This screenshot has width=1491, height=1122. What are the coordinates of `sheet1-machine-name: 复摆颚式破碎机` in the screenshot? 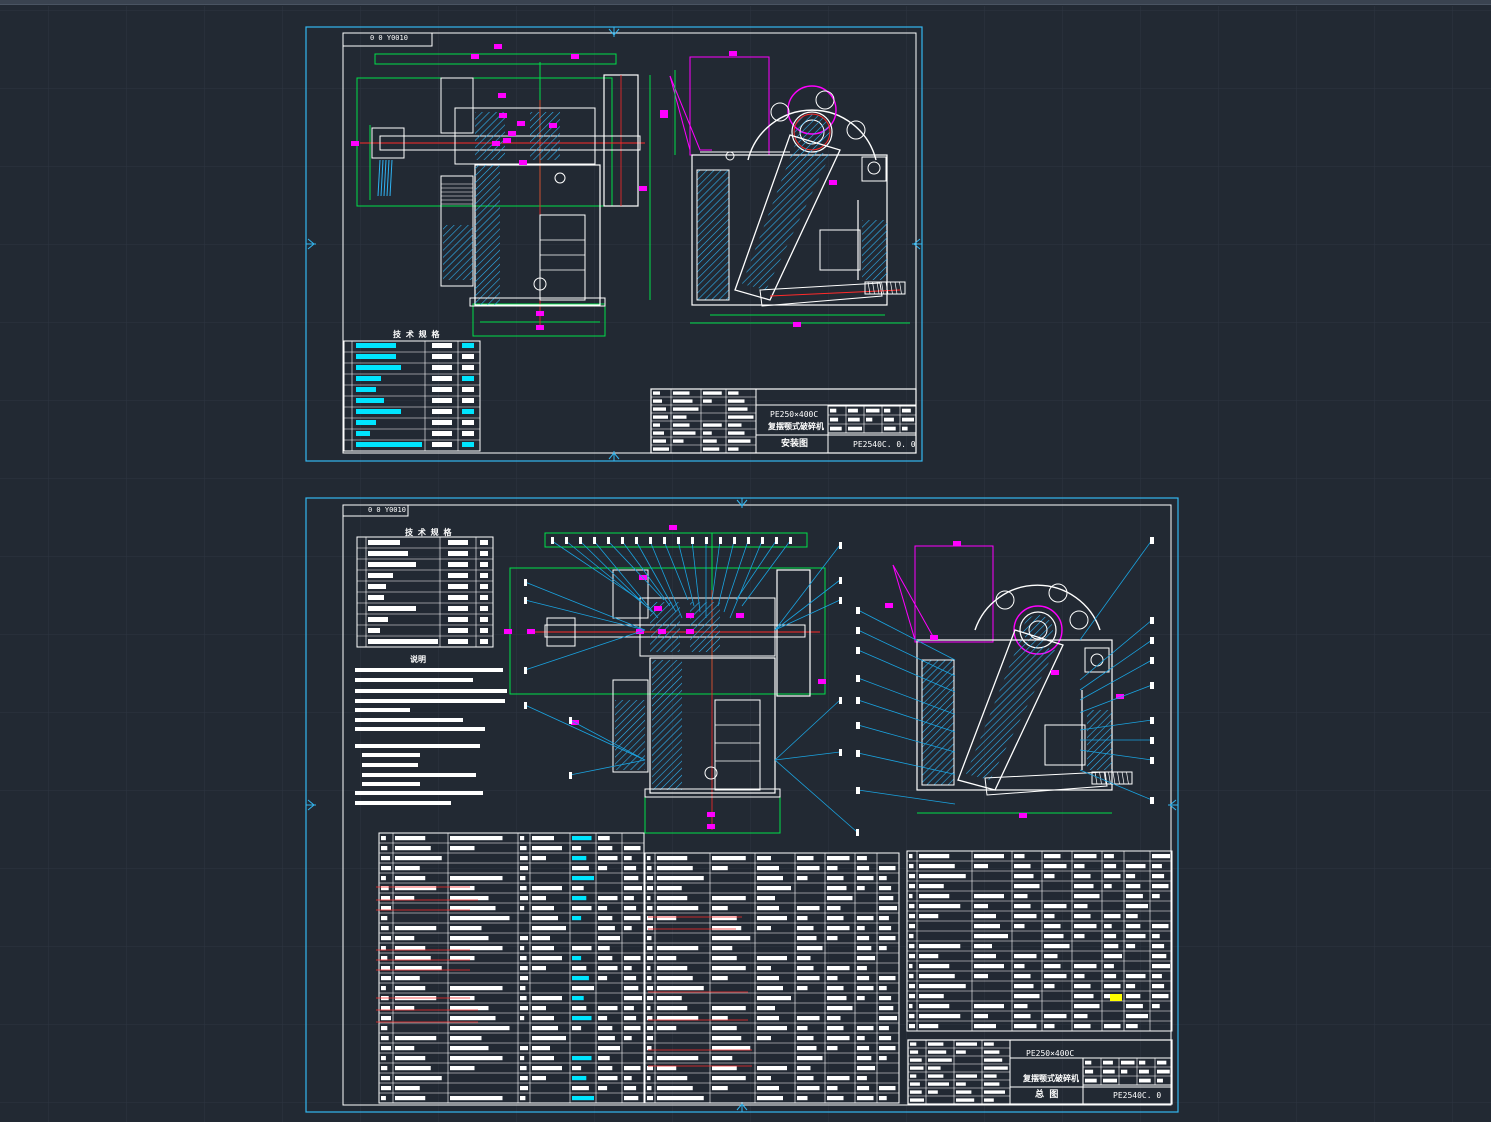 It's located at (796, 426).